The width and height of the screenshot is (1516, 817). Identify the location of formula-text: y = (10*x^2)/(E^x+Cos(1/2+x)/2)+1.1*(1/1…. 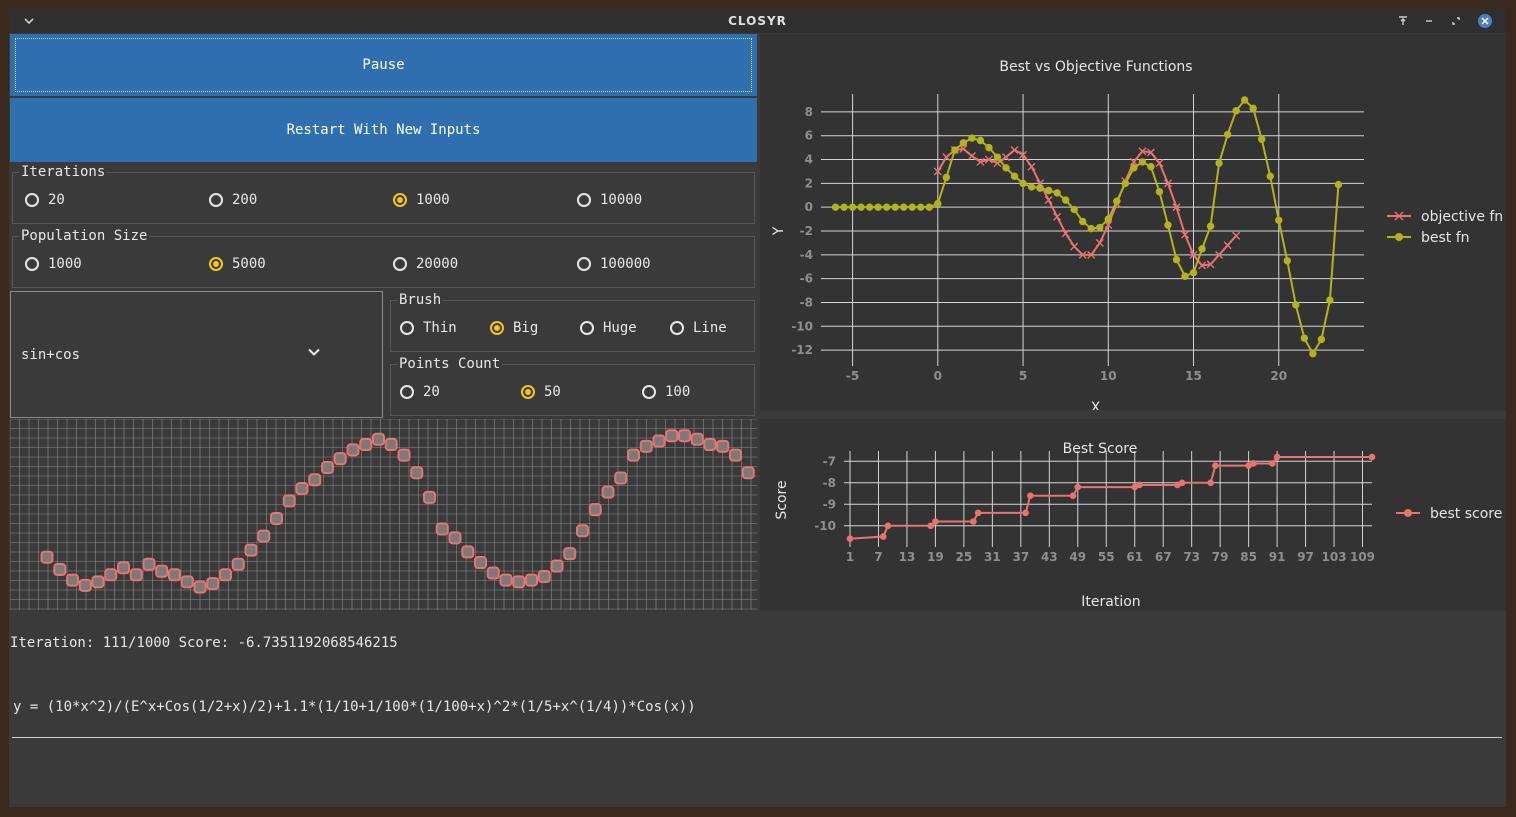
(354, 707).